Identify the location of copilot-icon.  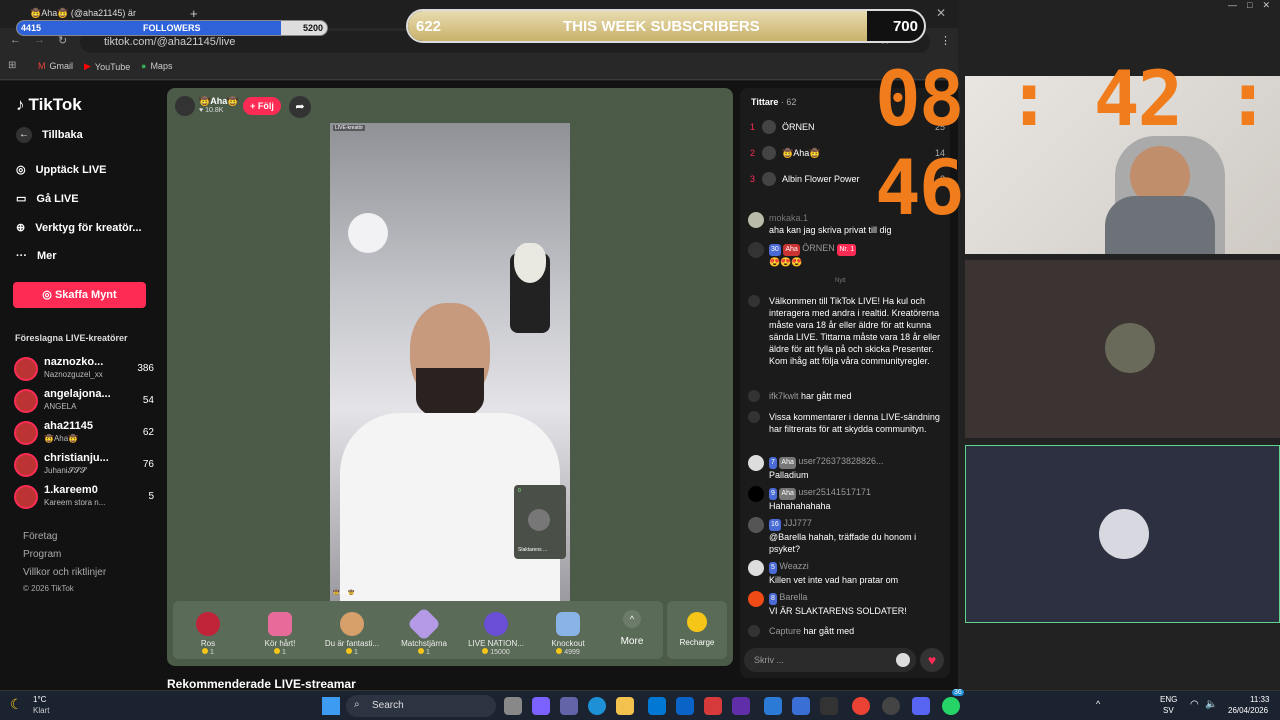
(541, 706).